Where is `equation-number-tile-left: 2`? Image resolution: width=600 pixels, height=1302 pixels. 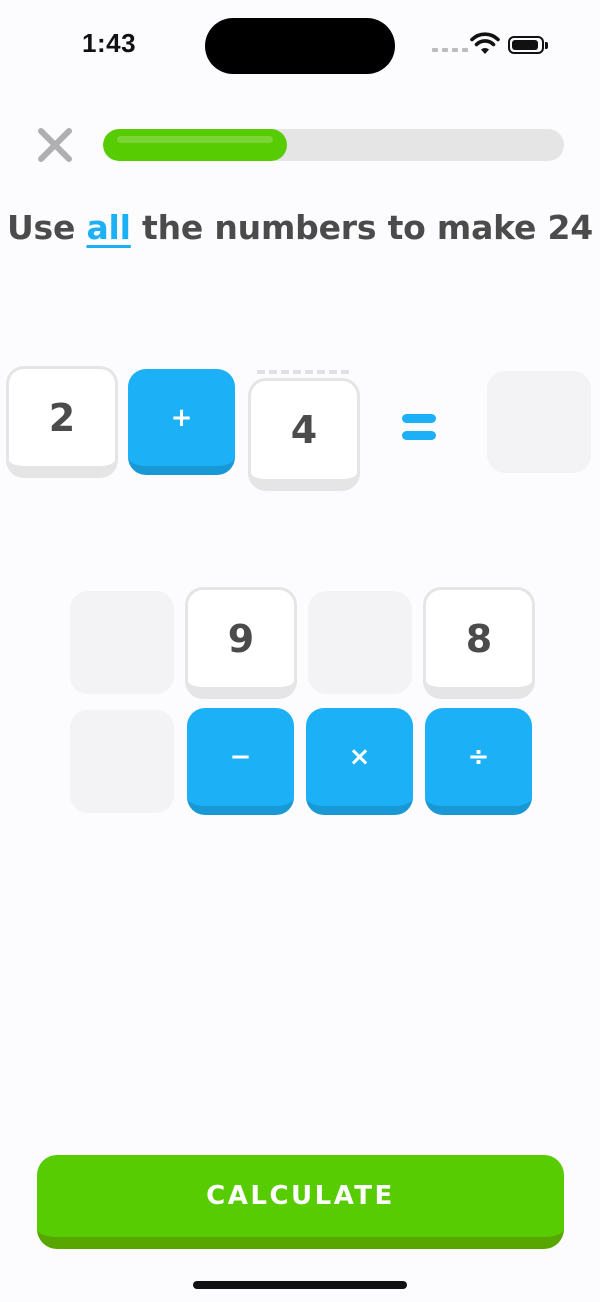 equation-number-tile-left: 2 is located at coordinates (62, 422).